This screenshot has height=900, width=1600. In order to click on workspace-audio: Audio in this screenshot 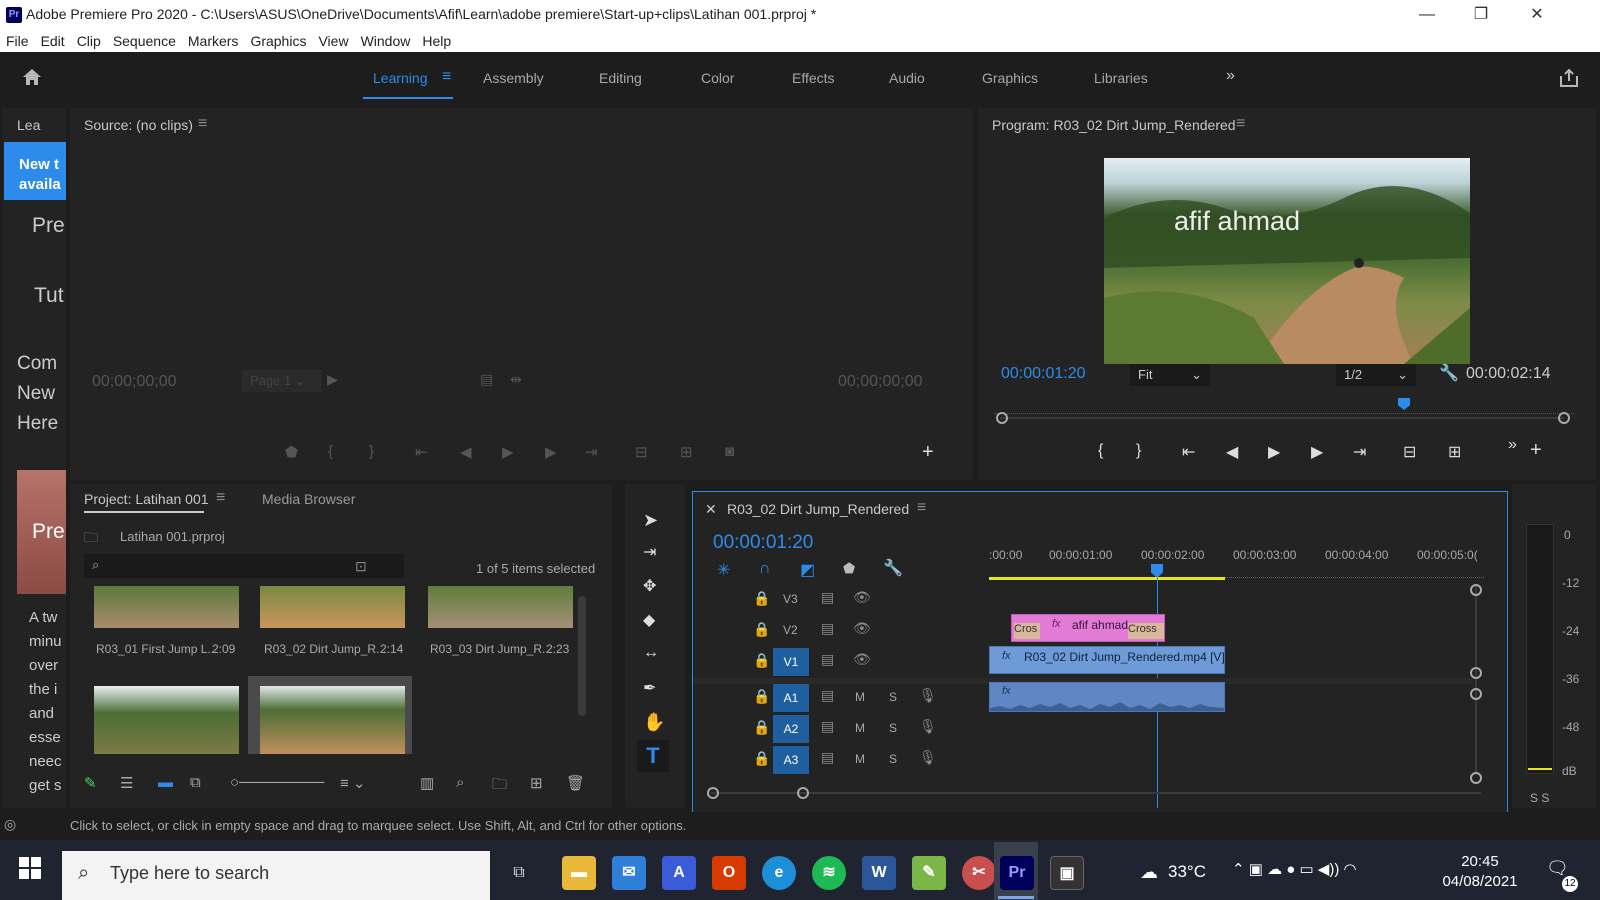, I will do `click(907, 78)`.